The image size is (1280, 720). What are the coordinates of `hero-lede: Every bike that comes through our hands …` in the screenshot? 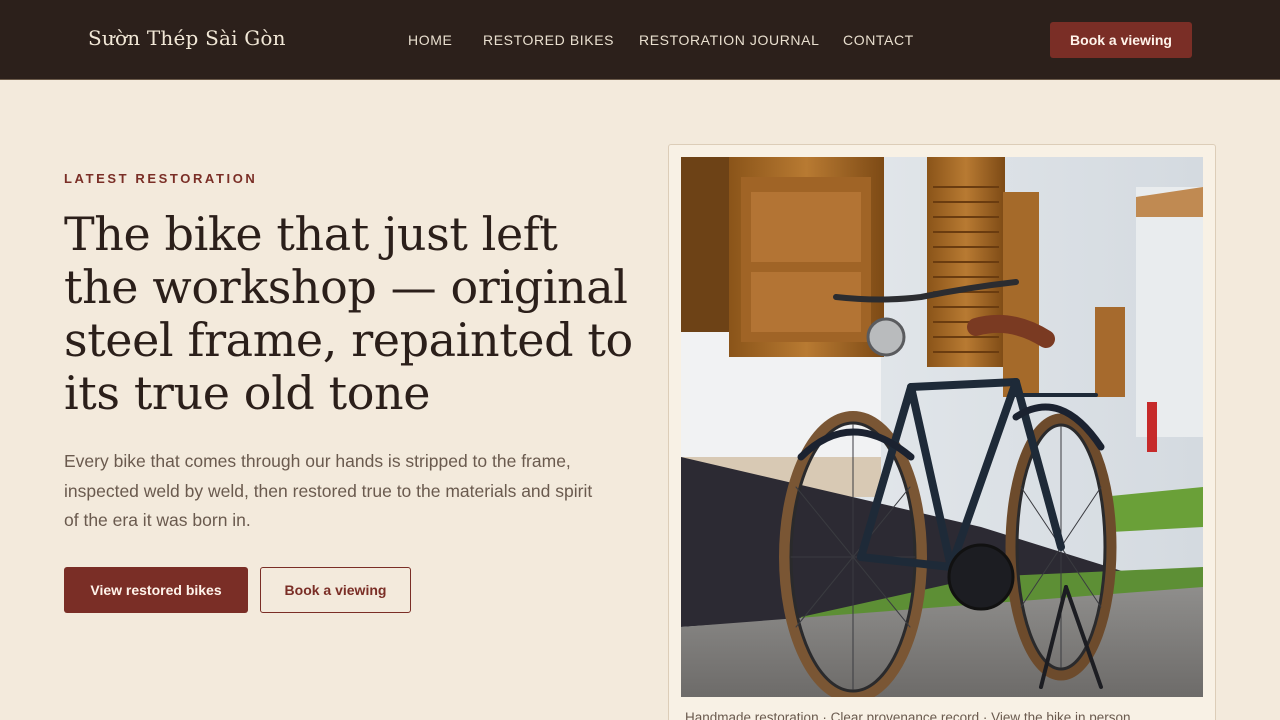 It's located at (328, 490).